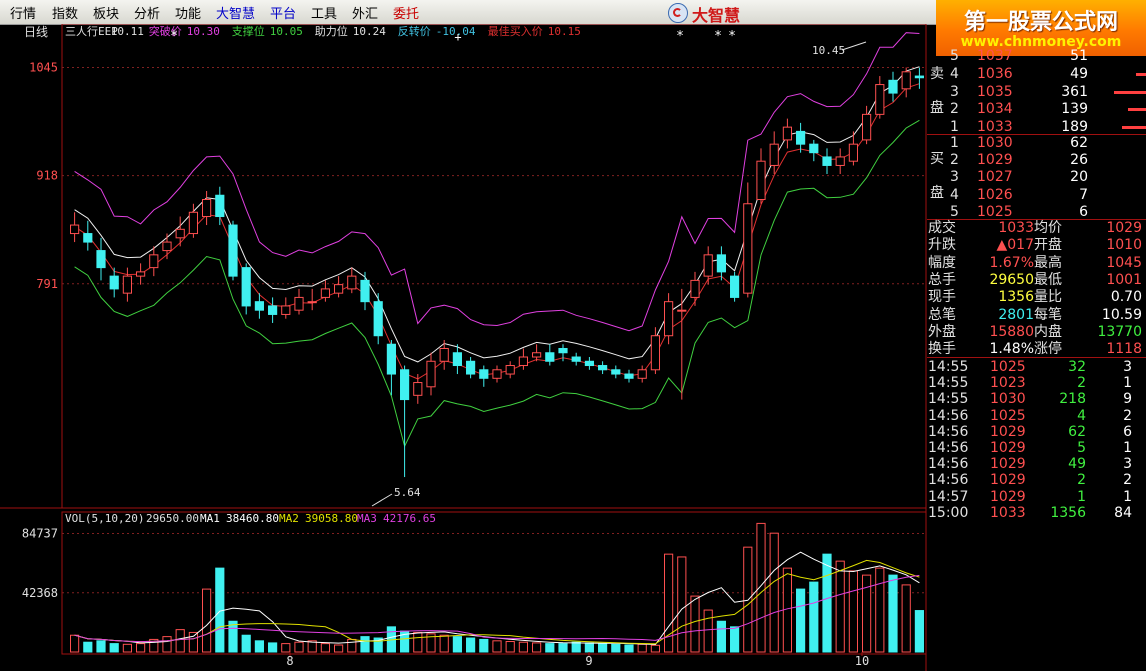 The image size is (1146, 671). Describe the element at coordinates (188, 12) in the screenshot. I see `menu-item-4: 功能` at that location.